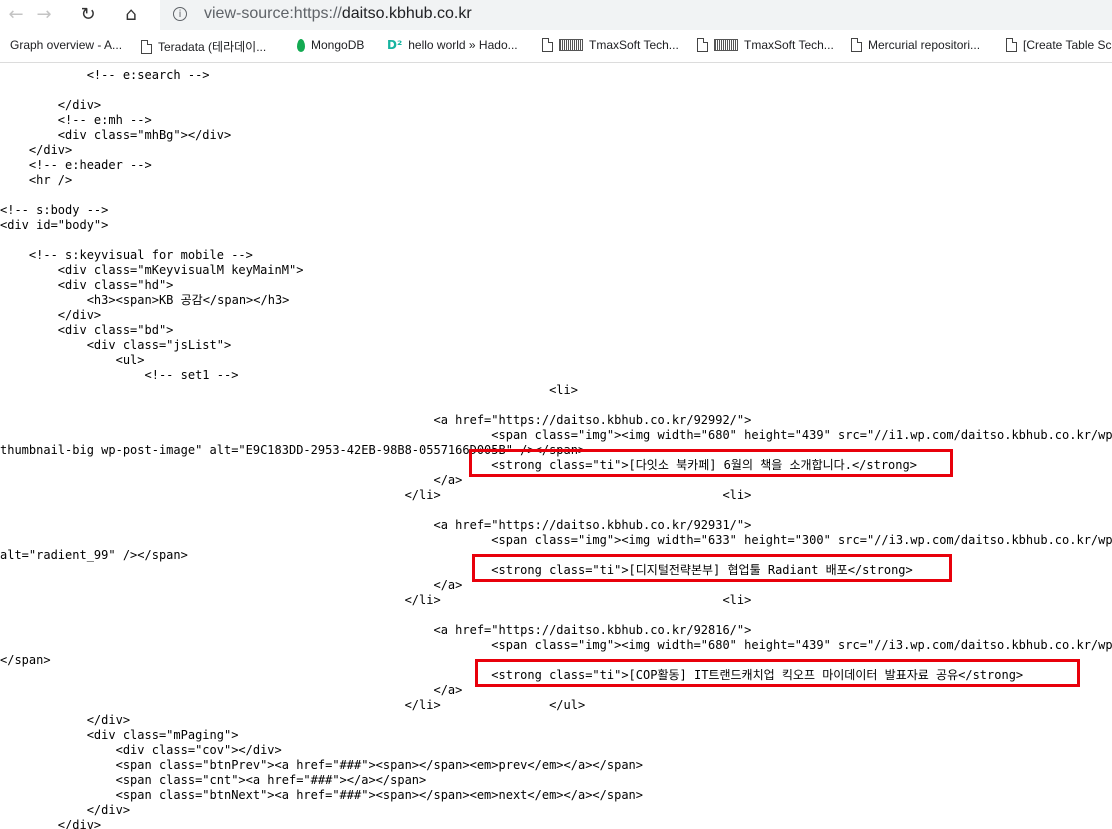 The image size is (1112, 829). I want to click on reload-button: ↻, so click(88, 15).